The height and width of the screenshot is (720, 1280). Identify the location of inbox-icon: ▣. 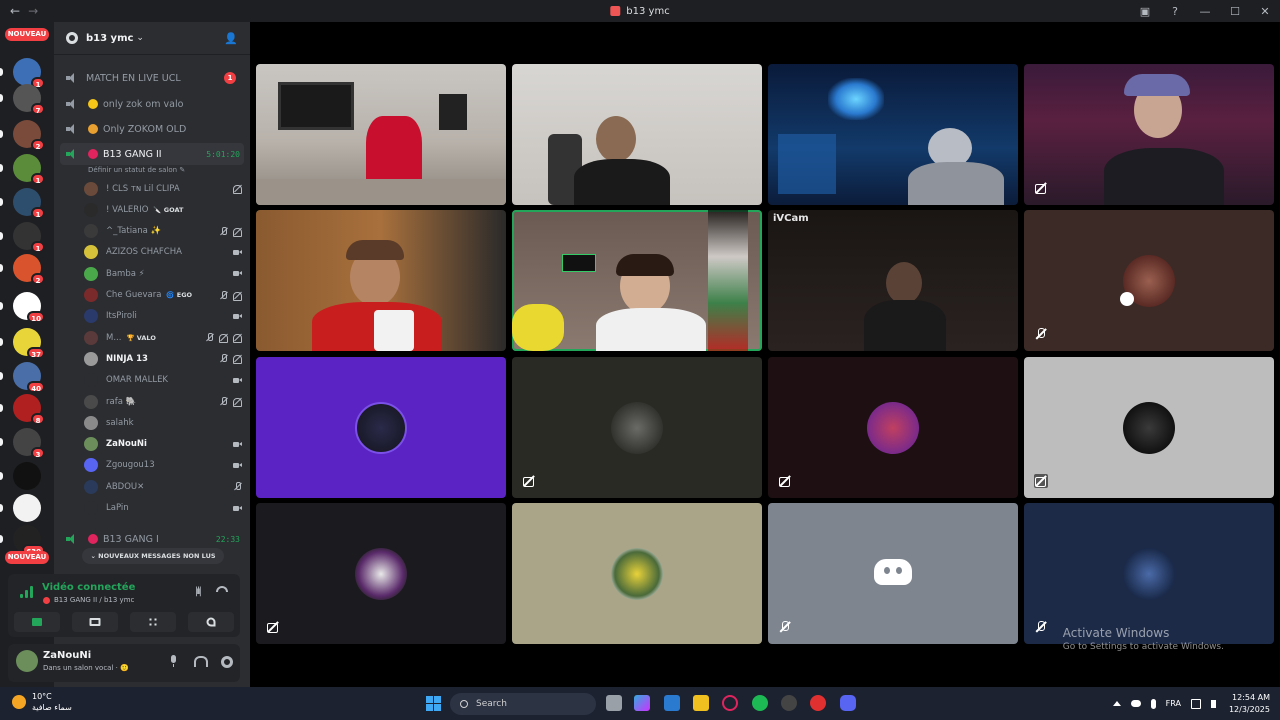
(1145, 11).